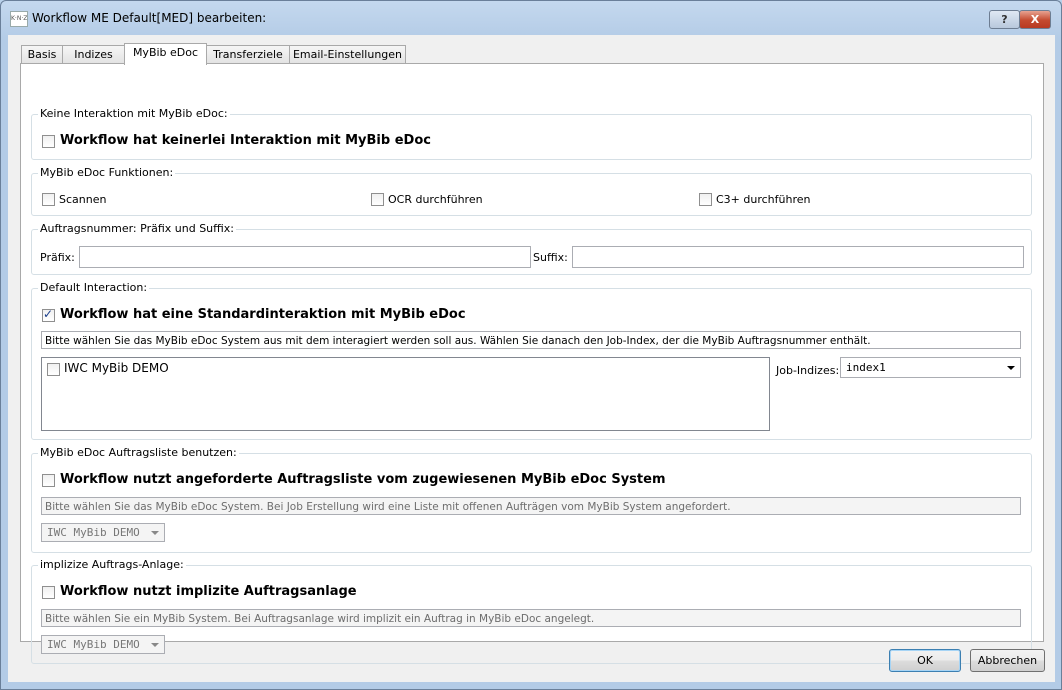 The width and height of the screenshot is (1062, 690). I want to click on no-interaction-checkbox, so click(48, 141).